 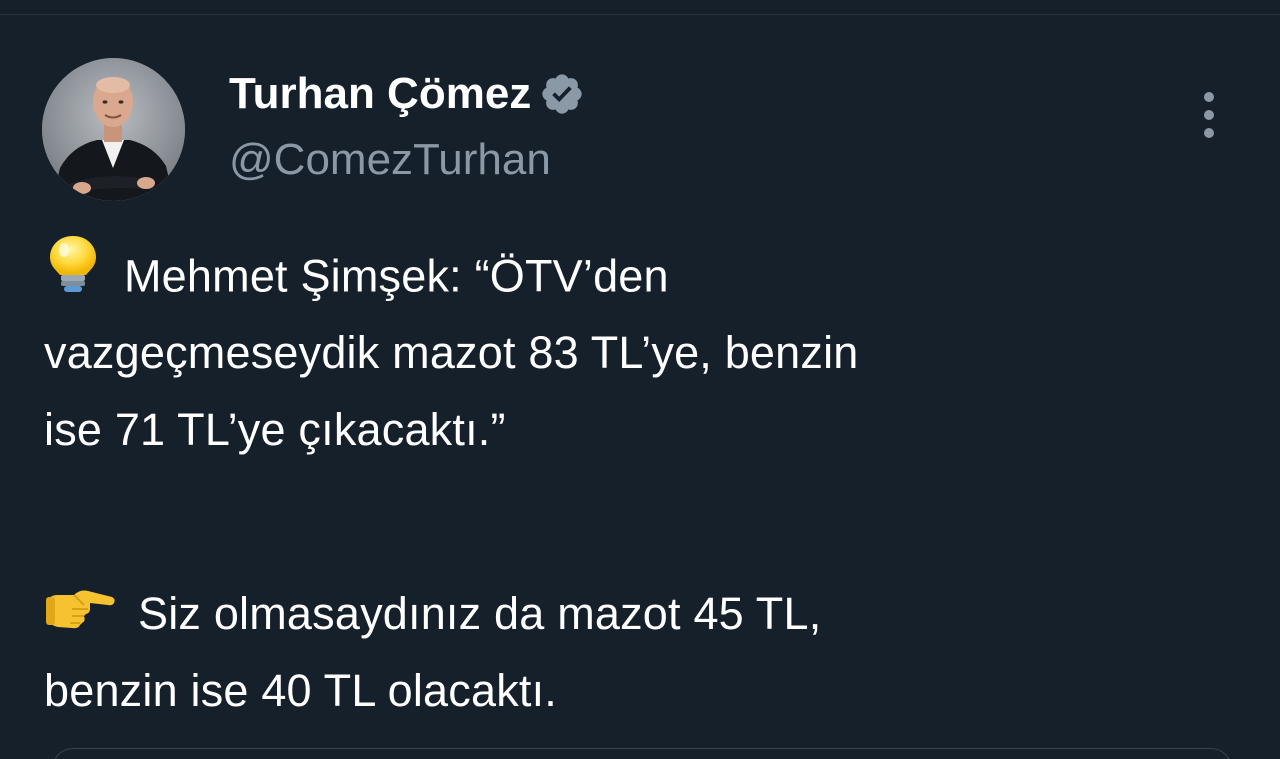 I want to click on media-card-edge, so click(x=642, y=753).